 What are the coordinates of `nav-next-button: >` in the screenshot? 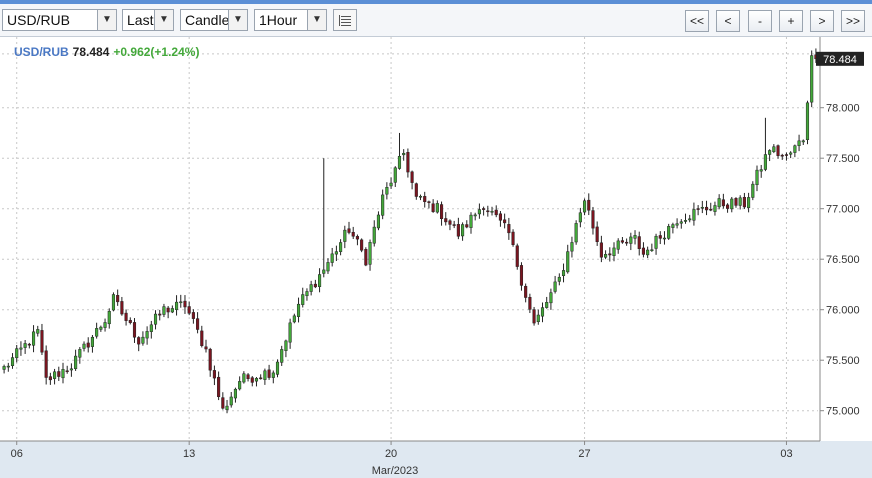 It's located at (822, 21).